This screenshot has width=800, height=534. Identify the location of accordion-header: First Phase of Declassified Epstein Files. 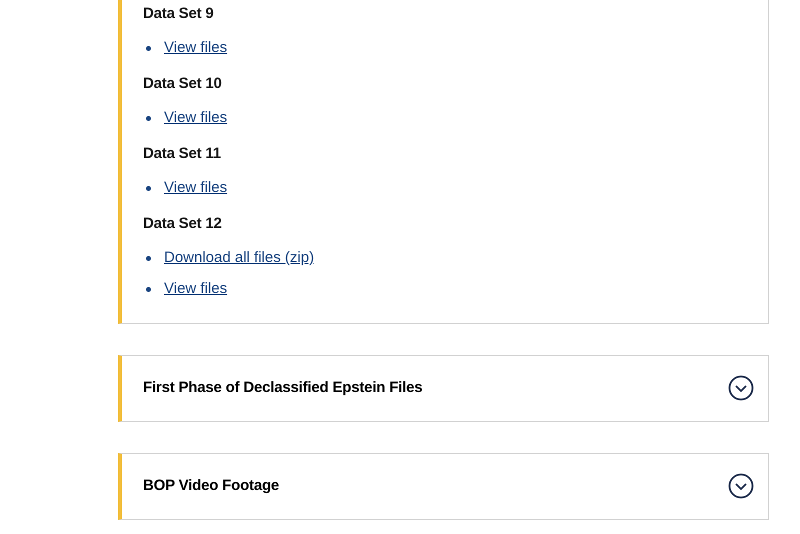
(443, 388).